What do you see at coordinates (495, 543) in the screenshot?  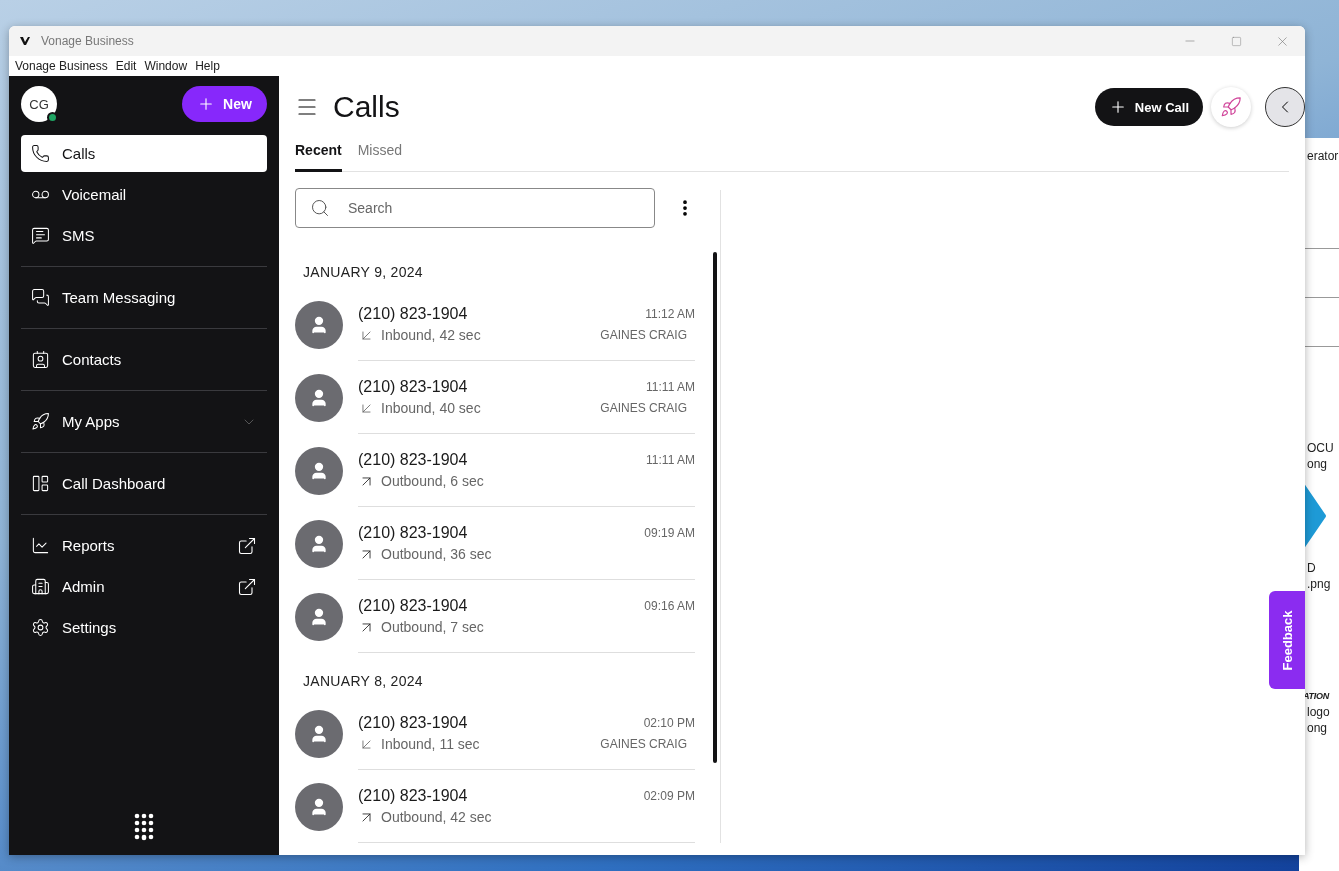 I see `call-row: (210) 823-1904 09:19 AM Outbound, 36 sec` at bounding box center [495, 543].